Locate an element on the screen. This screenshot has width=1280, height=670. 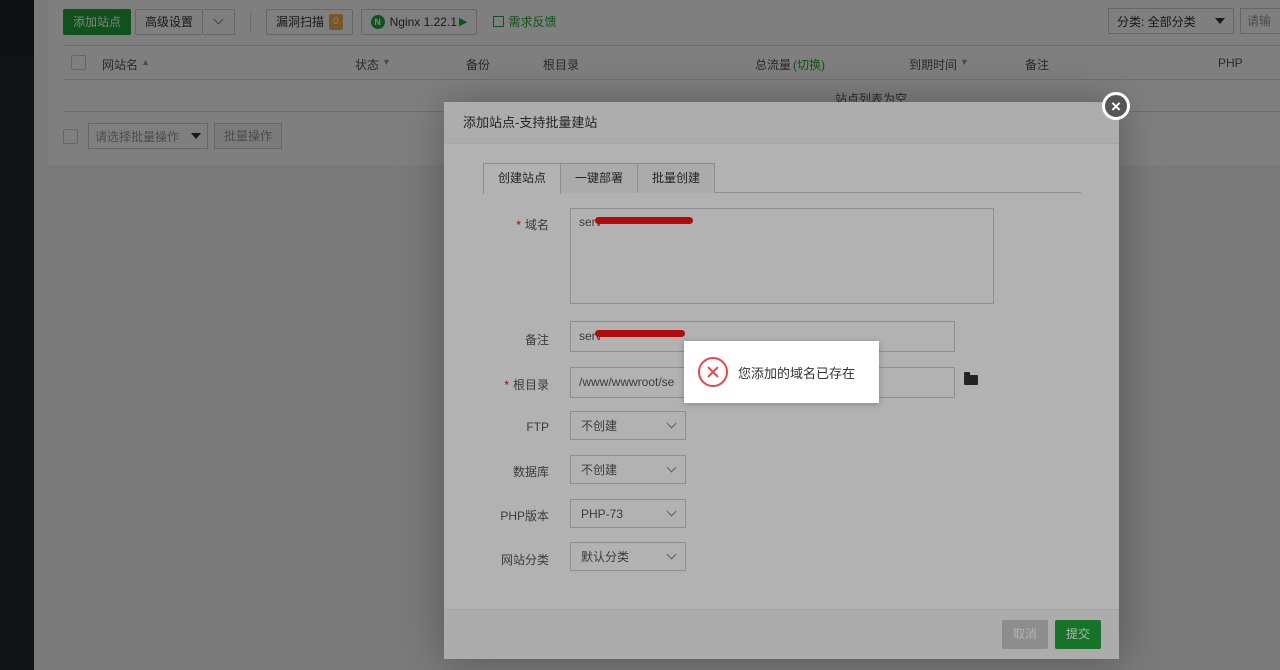
error-toast: 您添加的域名已存在 is located at coordinates (781, 372).